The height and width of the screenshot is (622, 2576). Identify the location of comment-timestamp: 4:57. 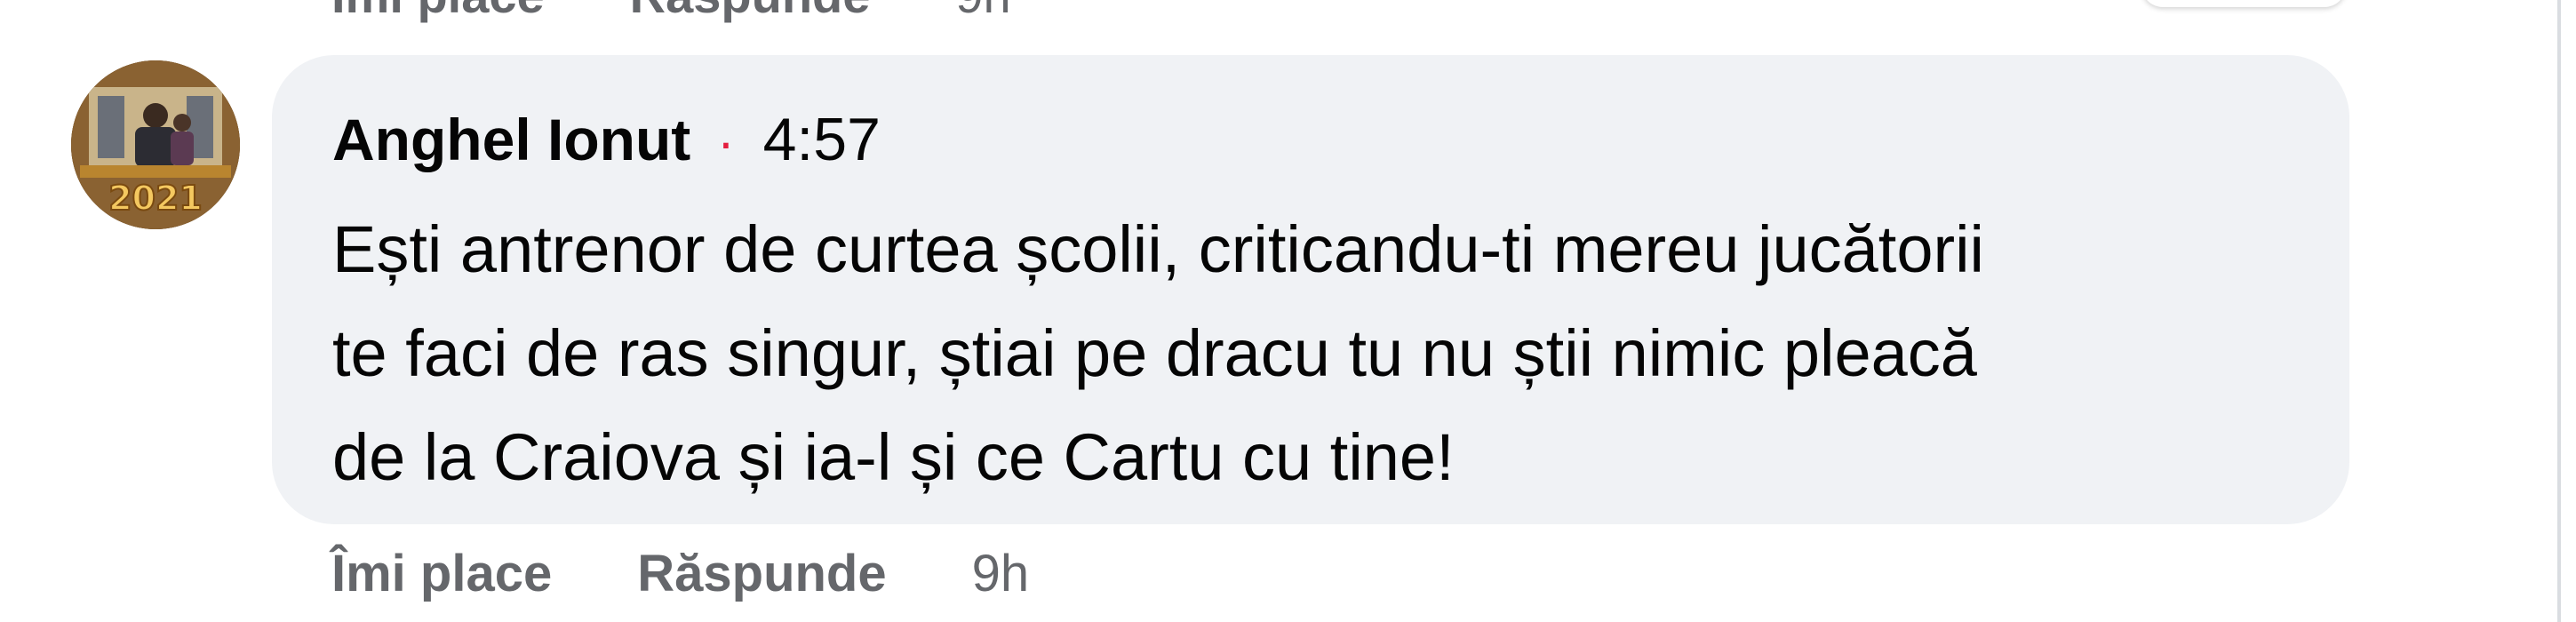
(822, 139).